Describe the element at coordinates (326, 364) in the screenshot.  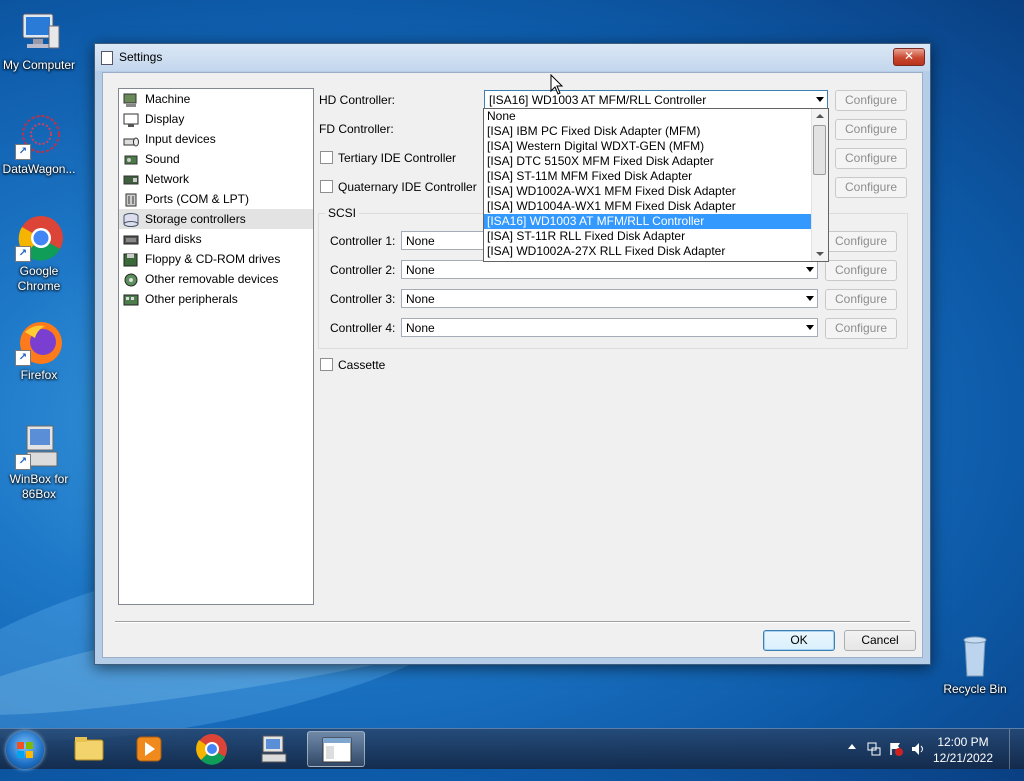
I see `cassette-checkbox` at that location.